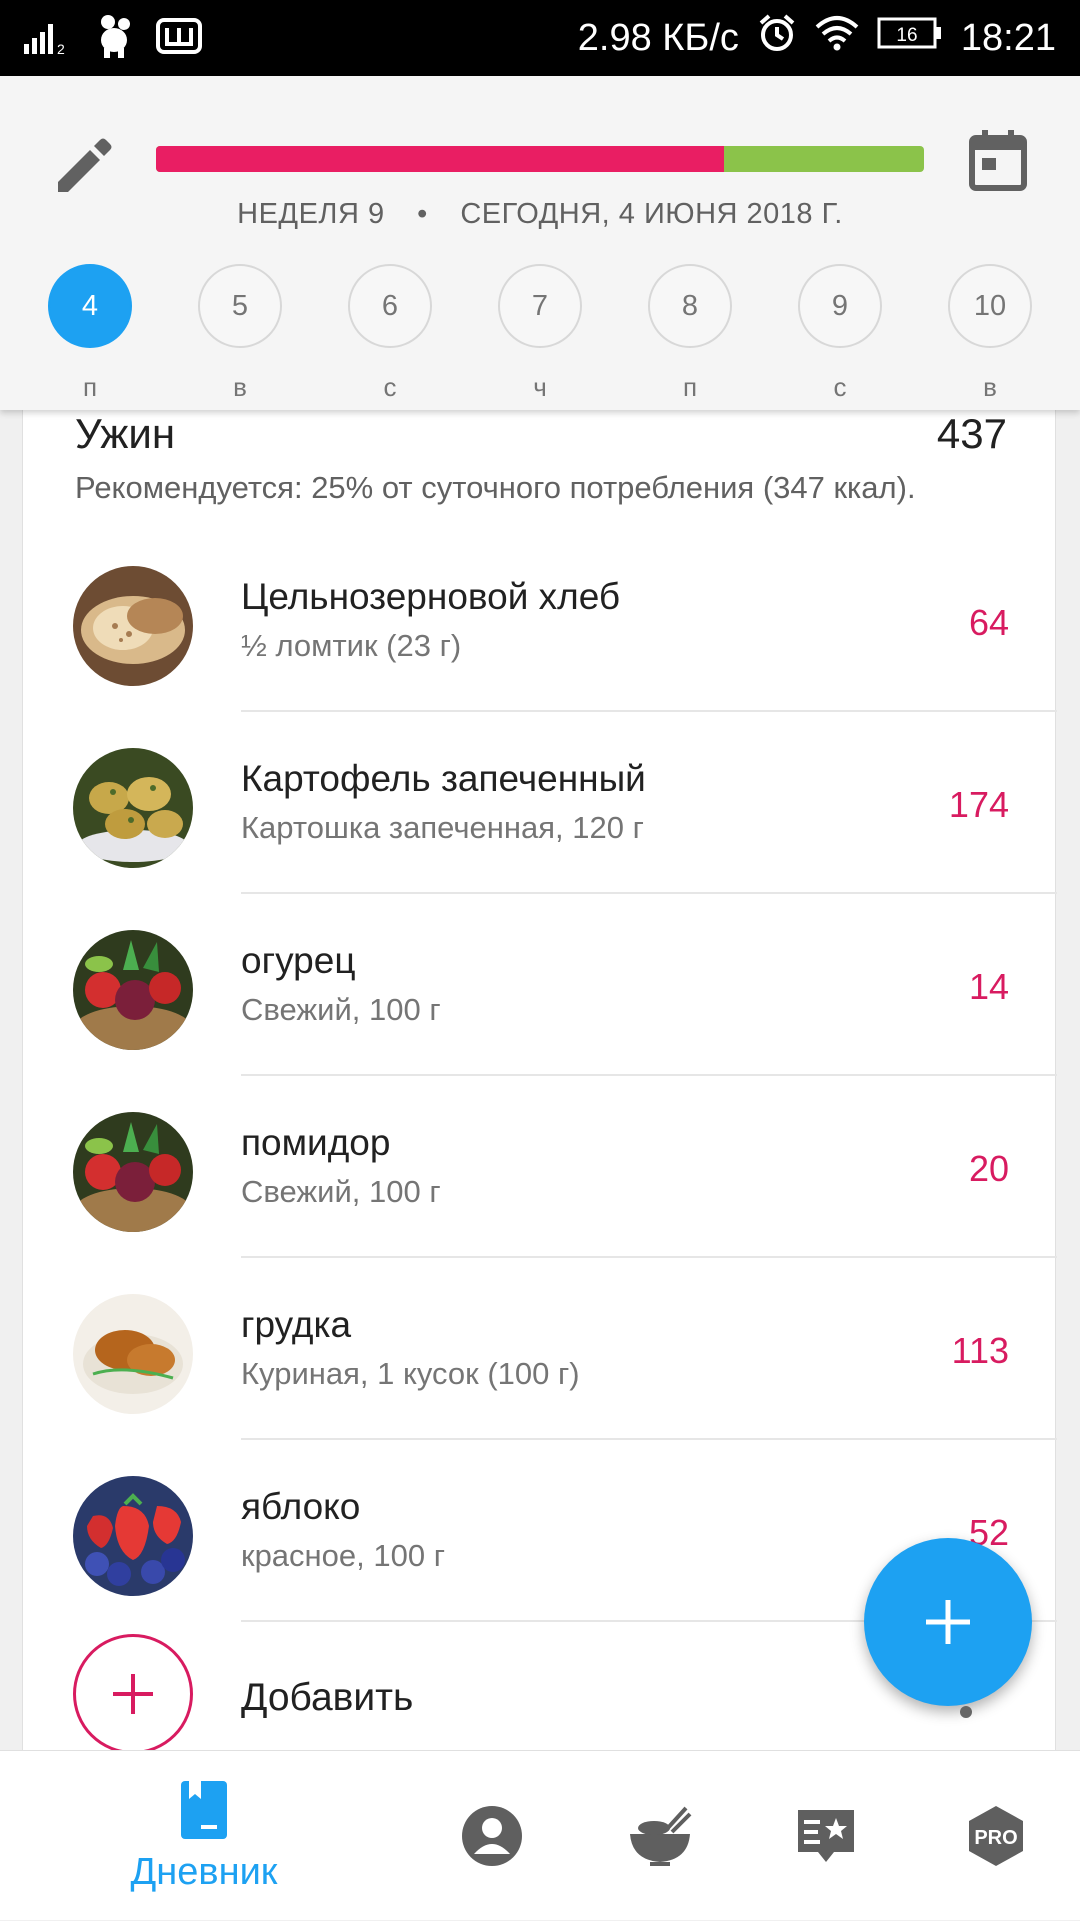 This screenshot has width=1080, height=1921. Describe the element at coordinates (540, 985) in the screenshot. I see `food-item: огурец Свежий, 100 г 14` at that location.